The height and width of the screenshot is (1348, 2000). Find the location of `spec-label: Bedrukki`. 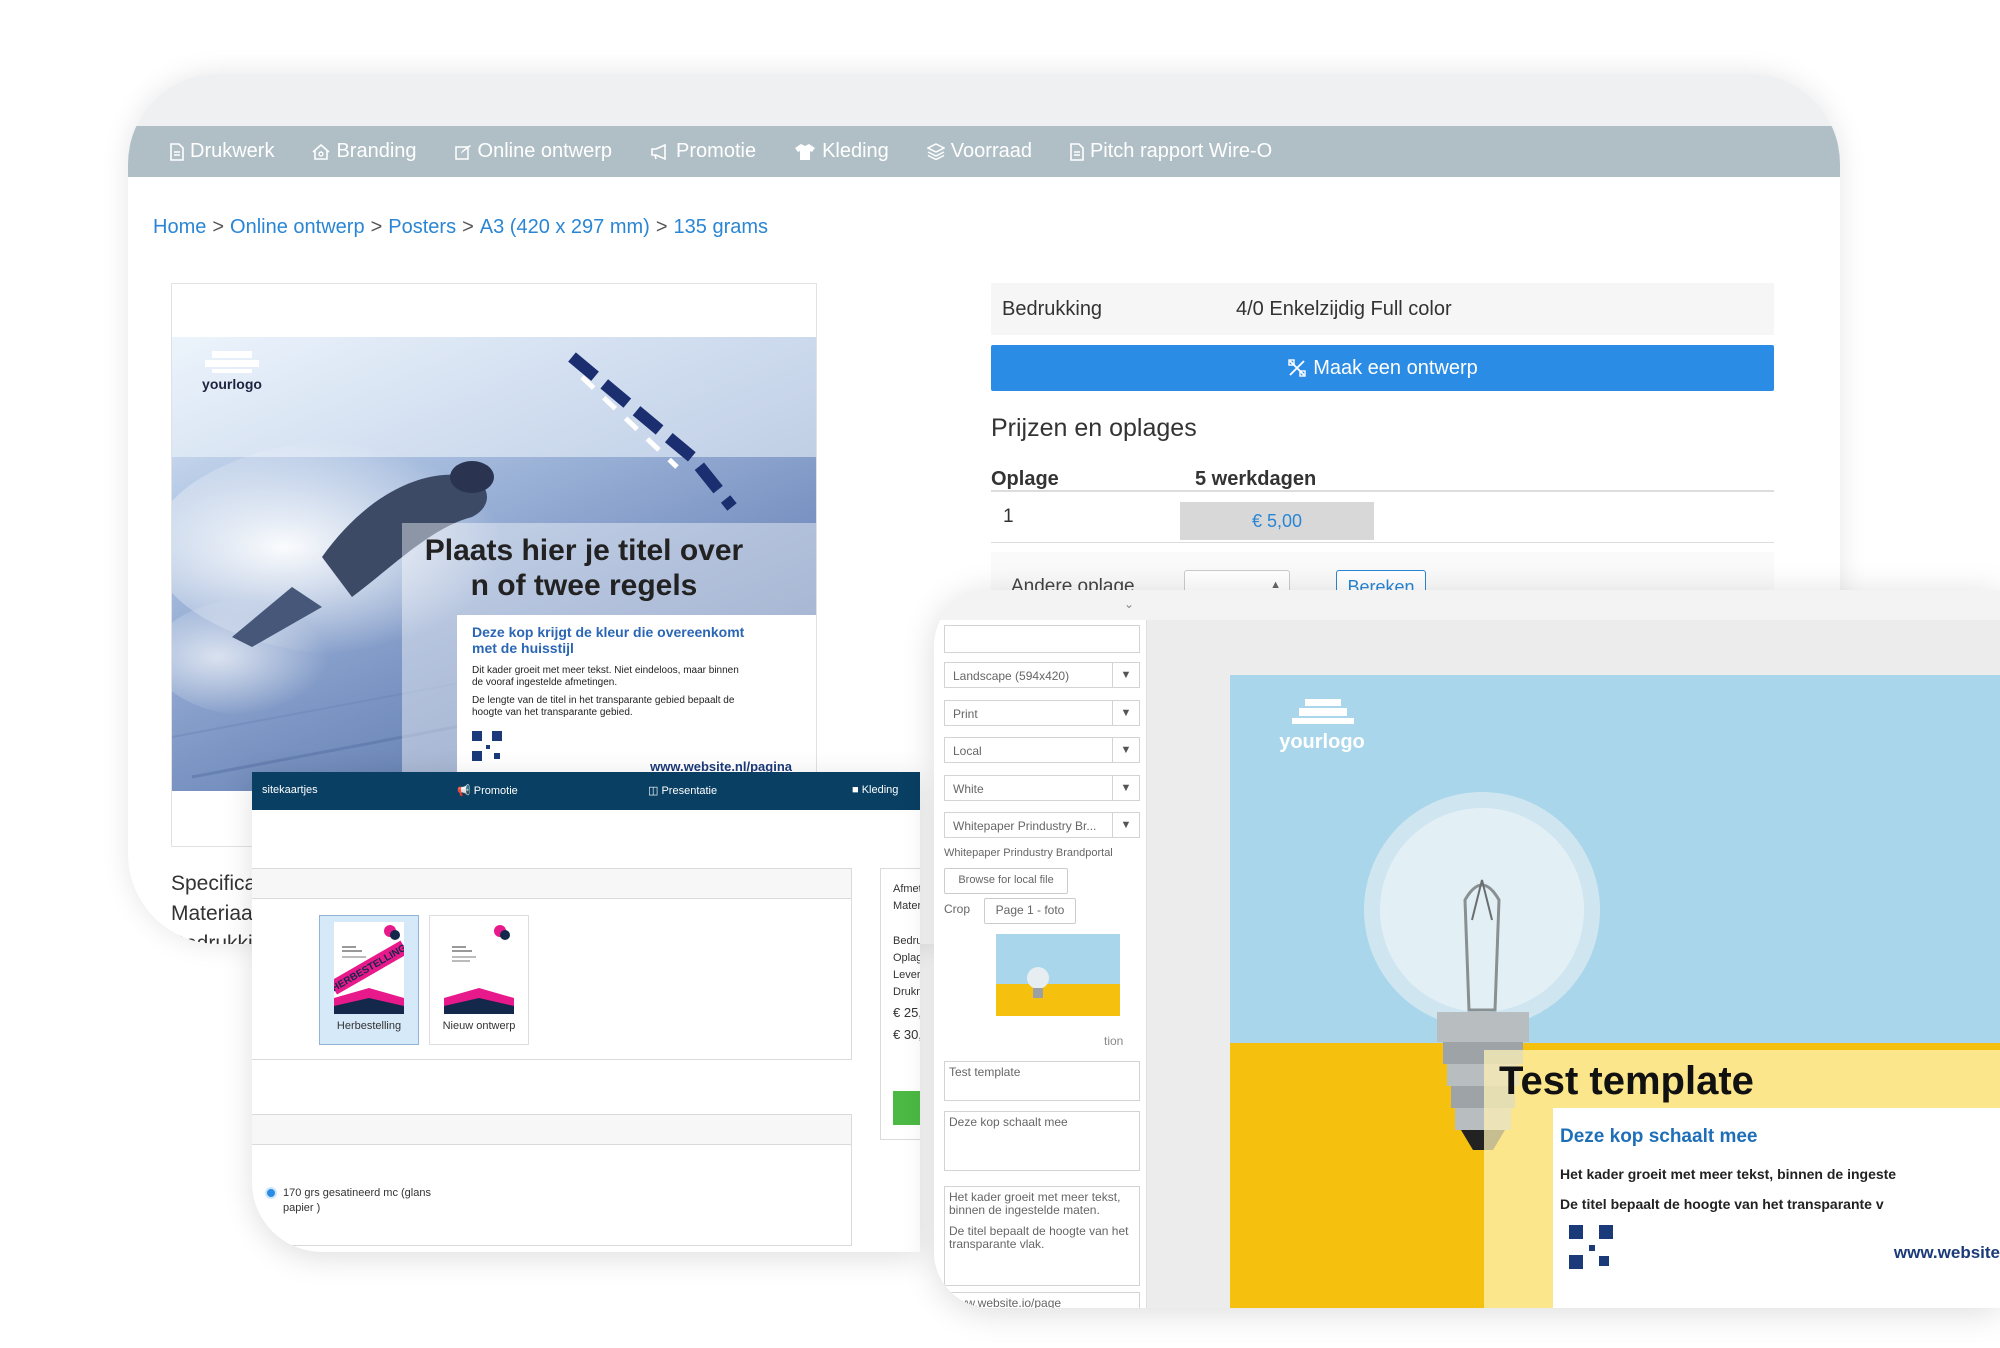

spec-label: Bedrukki is located at coordinates (212, 938).